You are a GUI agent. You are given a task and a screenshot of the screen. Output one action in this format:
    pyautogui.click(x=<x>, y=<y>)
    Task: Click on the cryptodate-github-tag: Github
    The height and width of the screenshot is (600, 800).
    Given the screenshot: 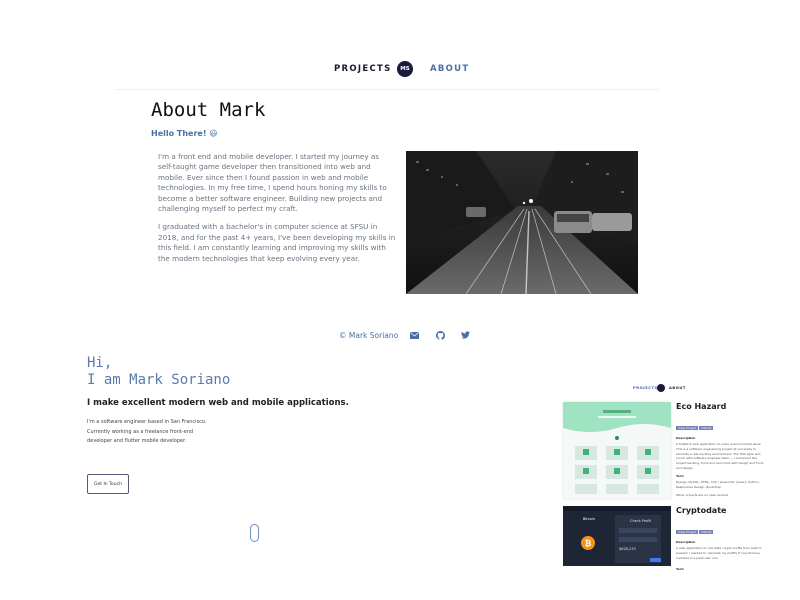 What is the action you would take?
    pyautogui.click(x=706, y=532)
    